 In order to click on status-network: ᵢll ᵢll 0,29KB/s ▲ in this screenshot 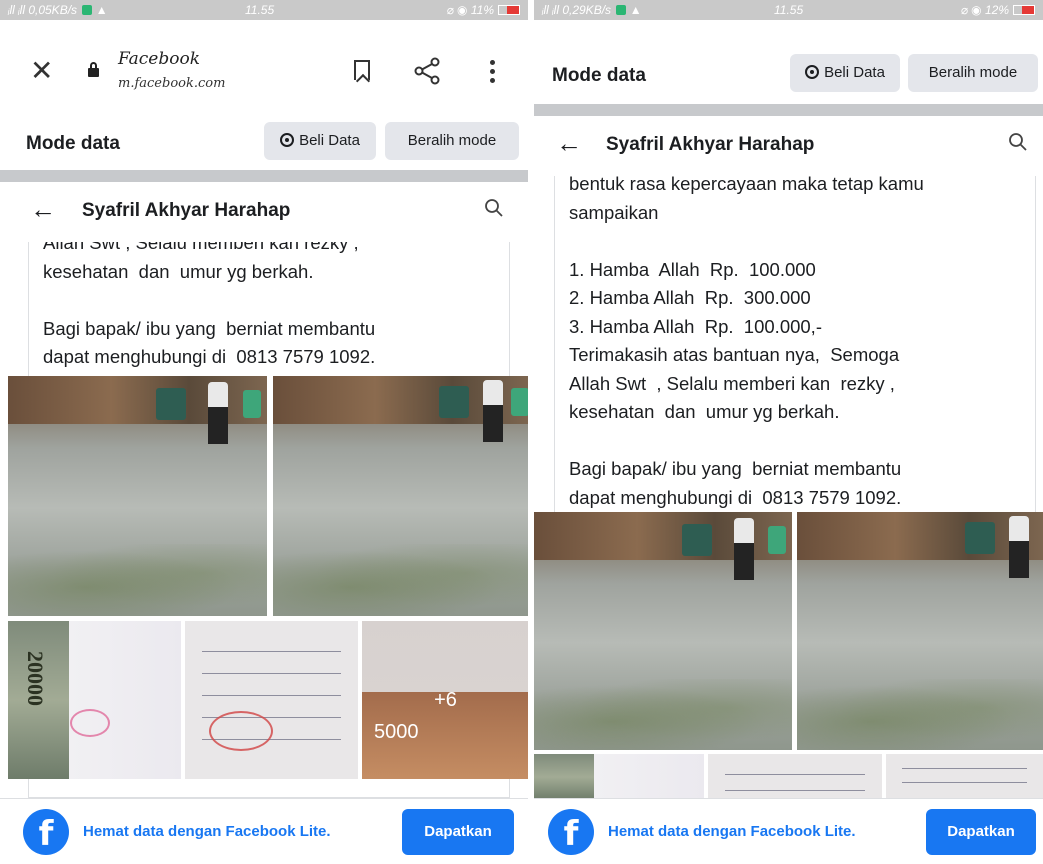, I will do `click(592, 10)`.